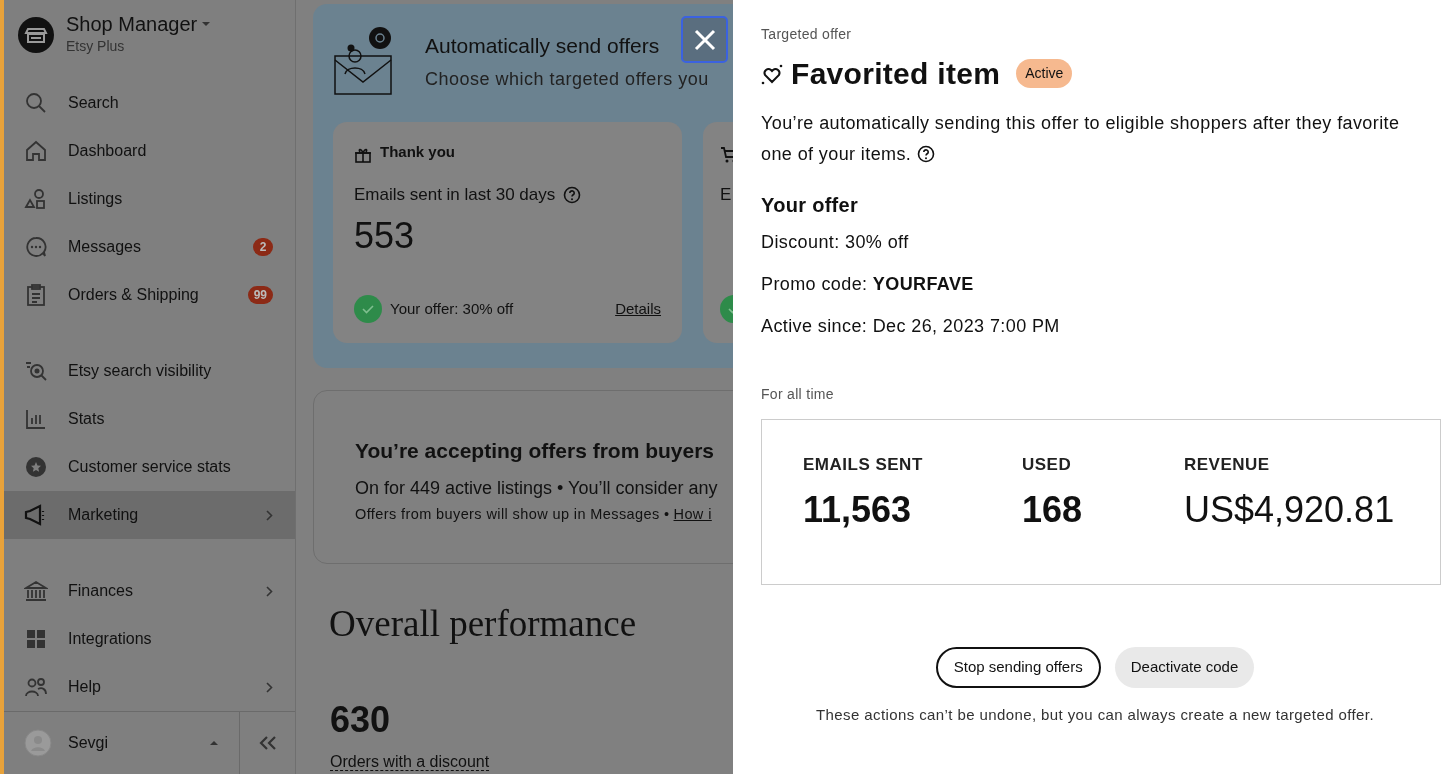  Describe the element at coordinates (798, 394) in the screenshot. I see `period-label: For all time` at that location.